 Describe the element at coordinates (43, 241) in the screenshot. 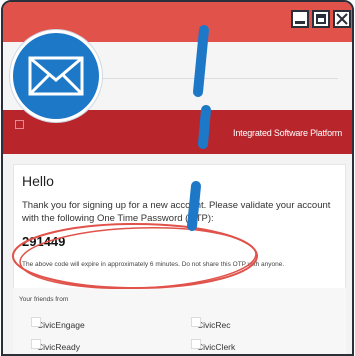

I see `otp-code: 291449` at that location.